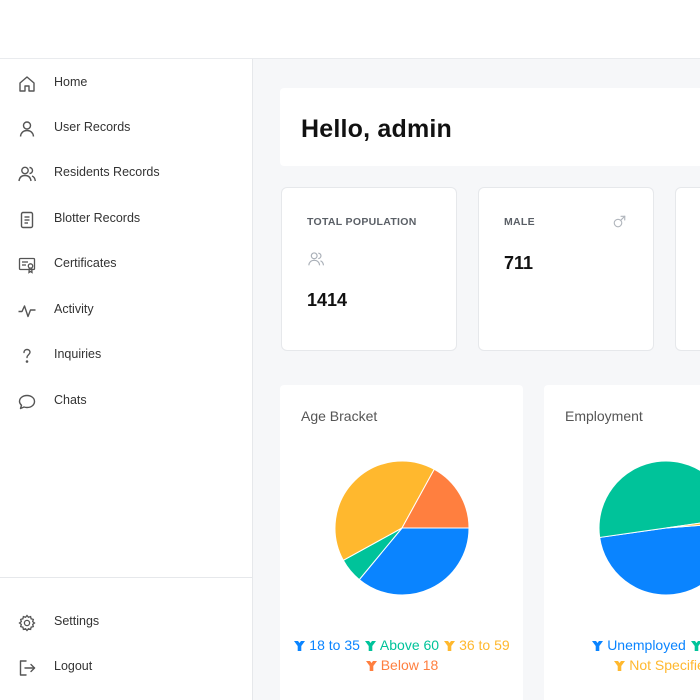 This screenshot has width=700, height=700. I want to click on greeting-card: Hello, admin, so click(490, 127).